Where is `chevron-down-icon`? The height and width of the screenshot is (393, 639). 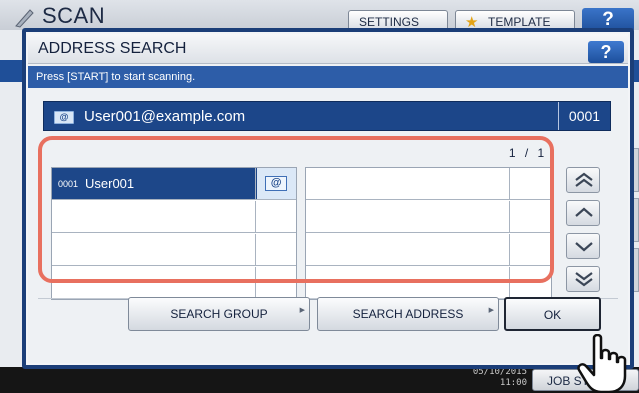 chevron-down-icon is located at coordinates (584, 247).